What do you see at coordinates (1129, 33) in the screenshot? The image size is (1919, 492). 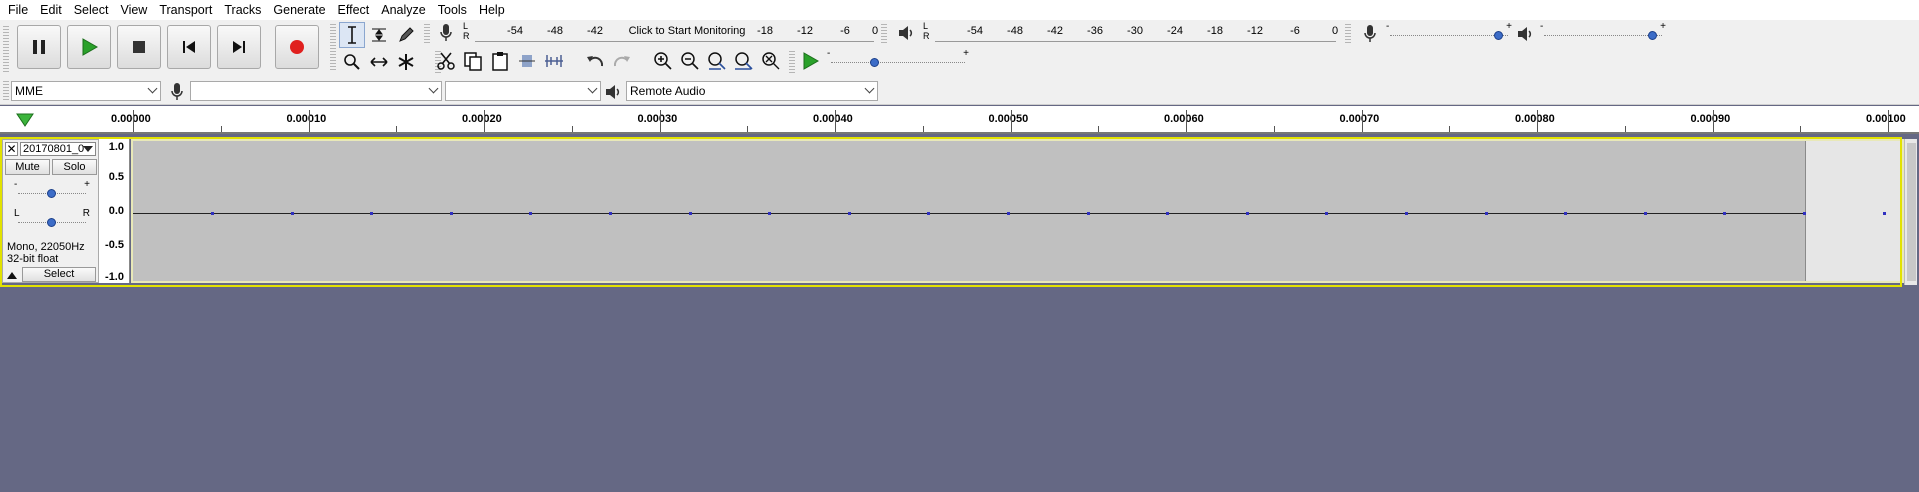 I see `playback-meter: LR -54 -48 -42 -36 -30 -24 -18 -12 -6 0` at bounding box center [1129, 33].